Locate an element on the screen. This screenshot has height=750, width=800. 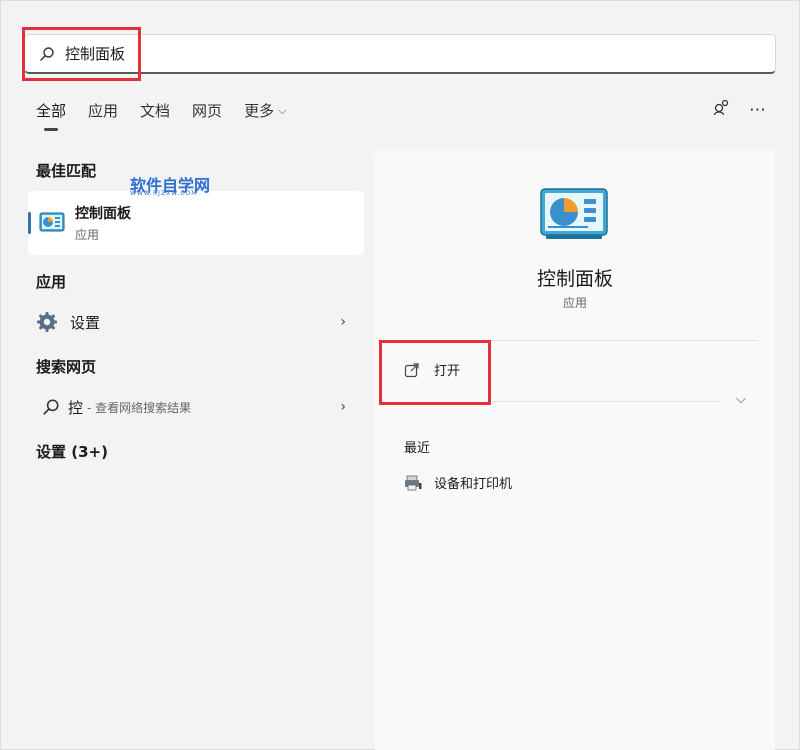
best-match-item: 控制面板 应用 is located at coordinates (196, 223).